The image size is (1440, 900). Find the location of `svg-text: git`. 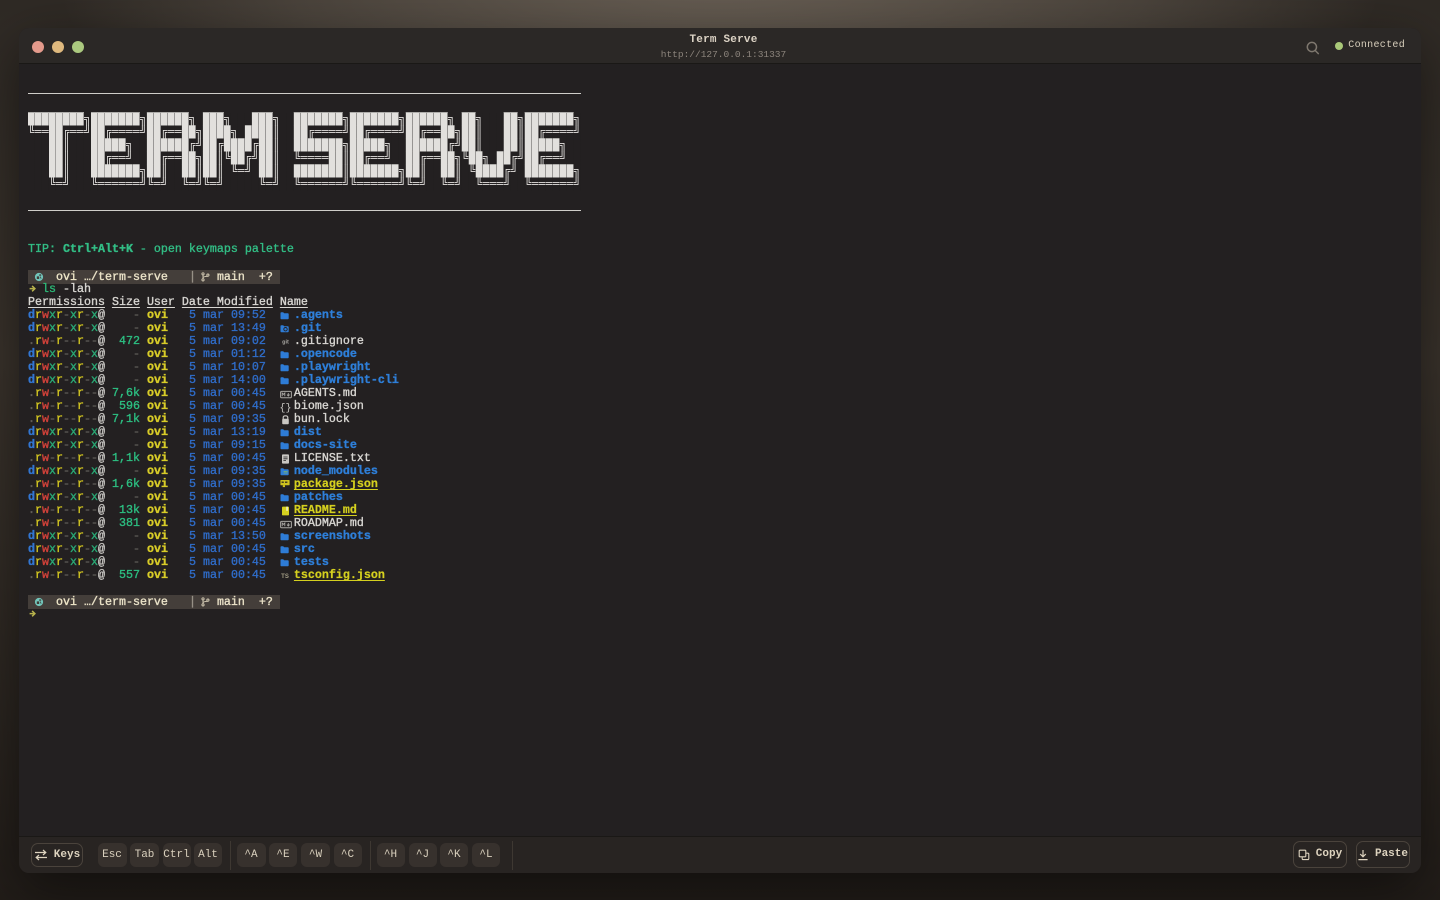

svg-text: git is located at coordinates (285, 343).